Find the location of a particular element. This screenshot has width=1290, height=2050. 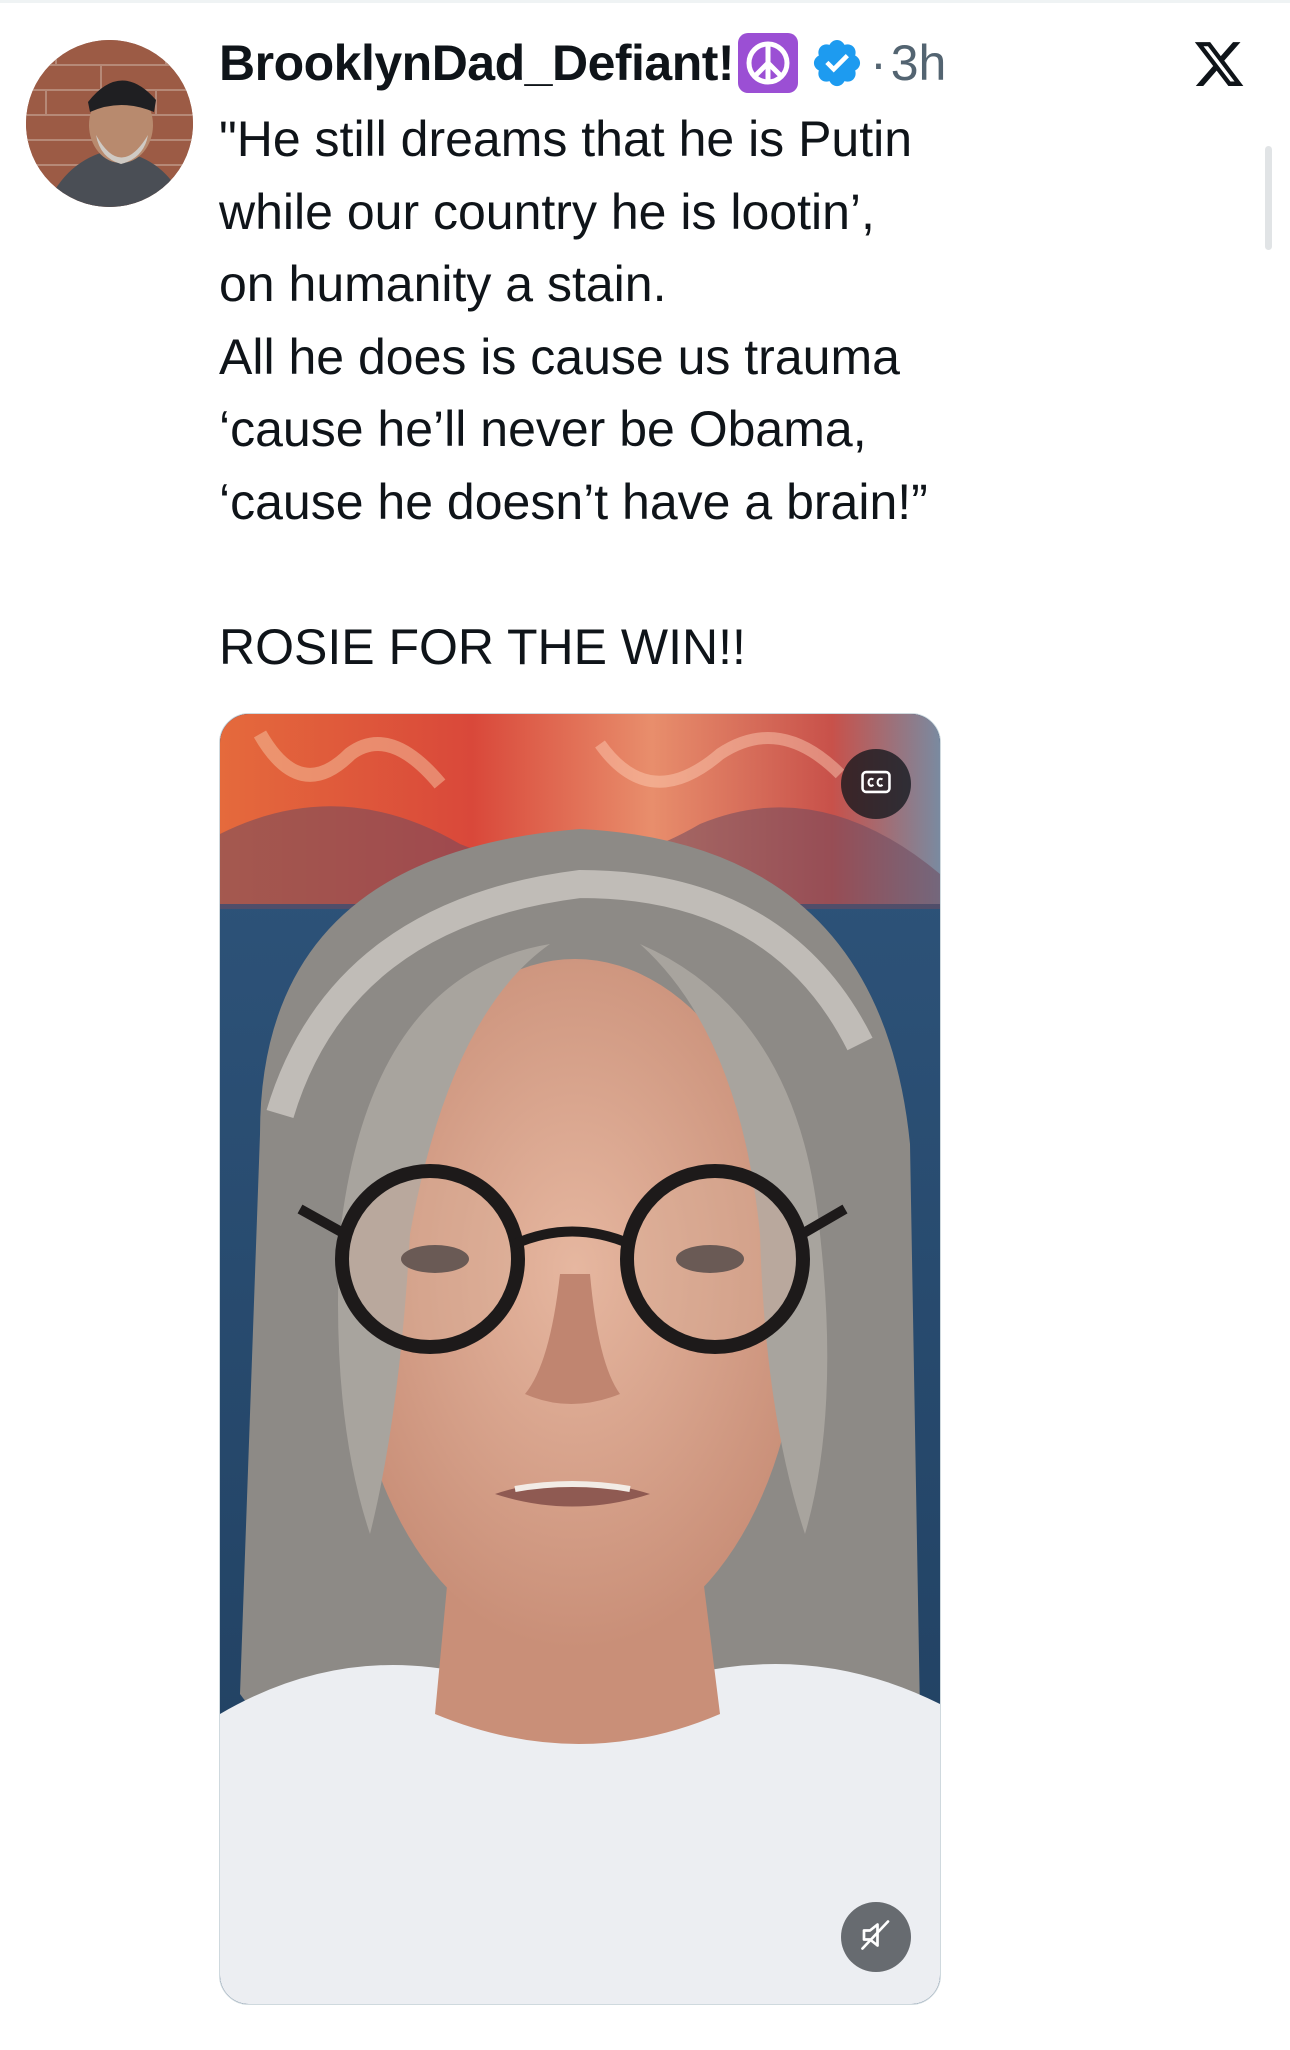

tweet-text-line: "He still dreams that he is Putin is located at coordinates (566, 139).